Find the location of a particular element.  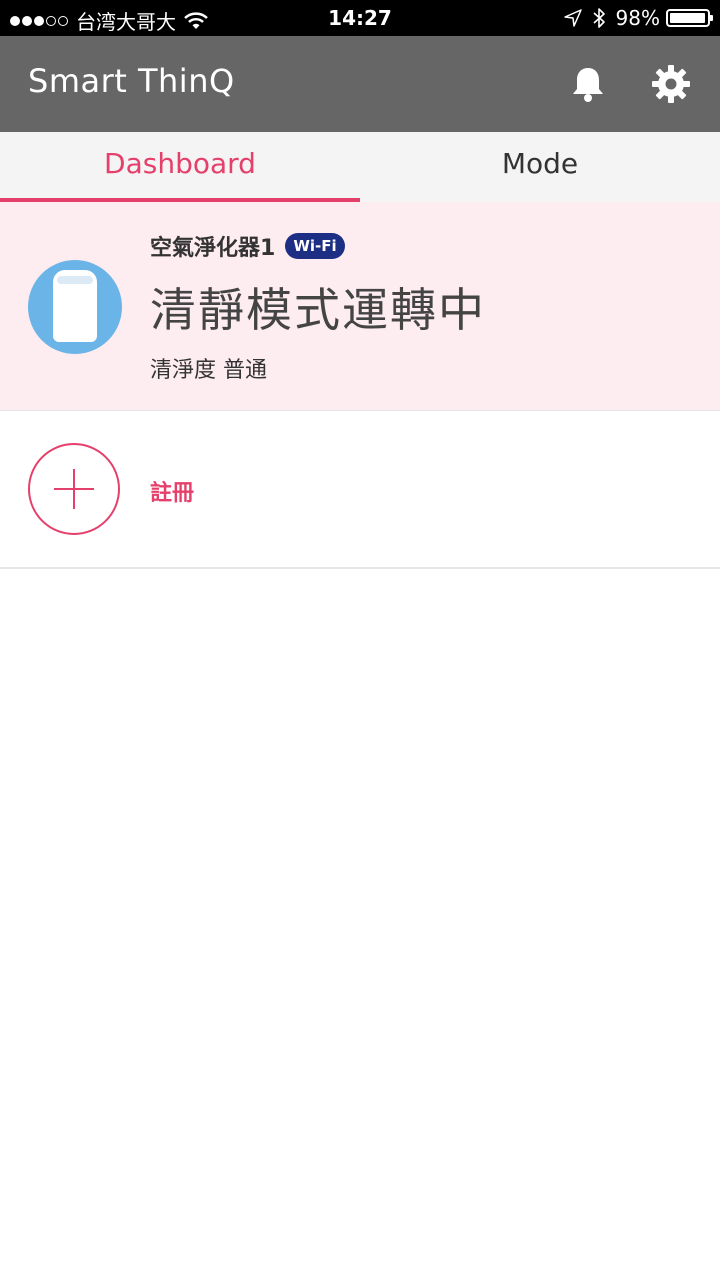

purifier-body is located at coordinates (75, 306).